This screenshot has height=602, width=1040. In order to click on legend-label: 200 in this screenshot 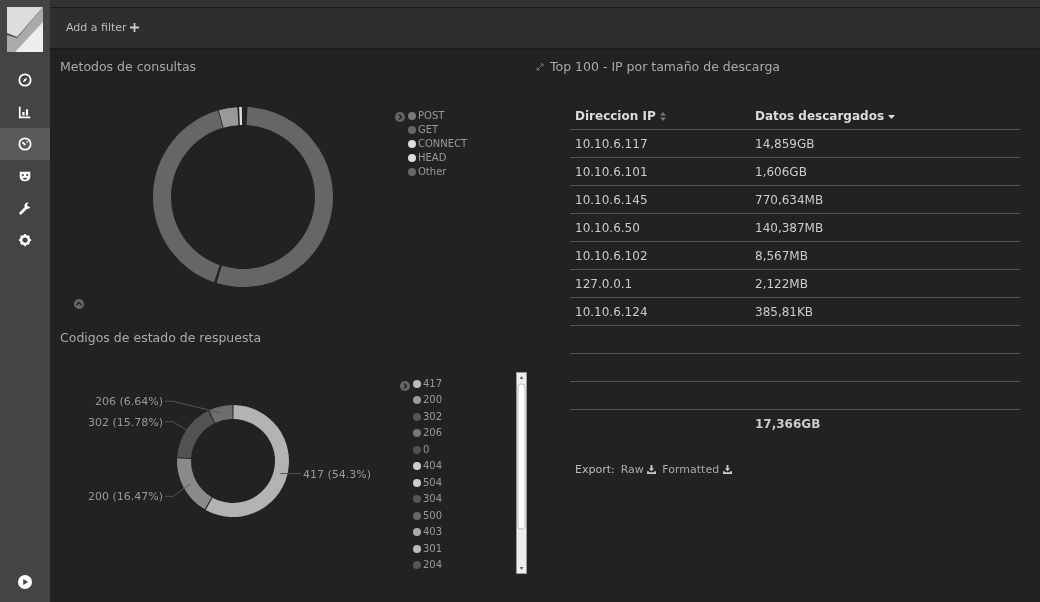, I will do `click(433, 400)`.